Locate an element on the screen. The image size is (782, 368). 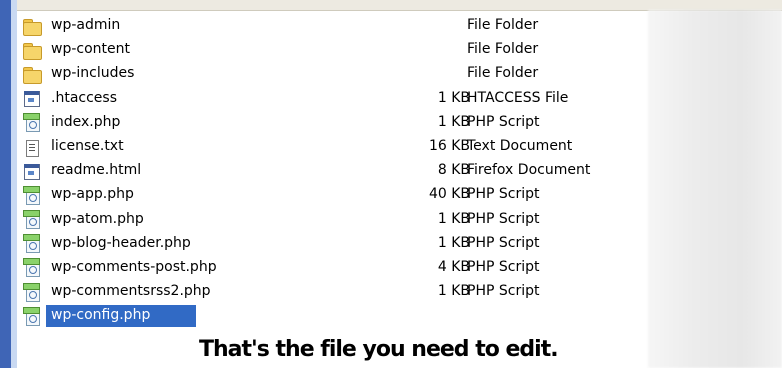
file-type: Firefox Document is located at coordinates (529, 170).